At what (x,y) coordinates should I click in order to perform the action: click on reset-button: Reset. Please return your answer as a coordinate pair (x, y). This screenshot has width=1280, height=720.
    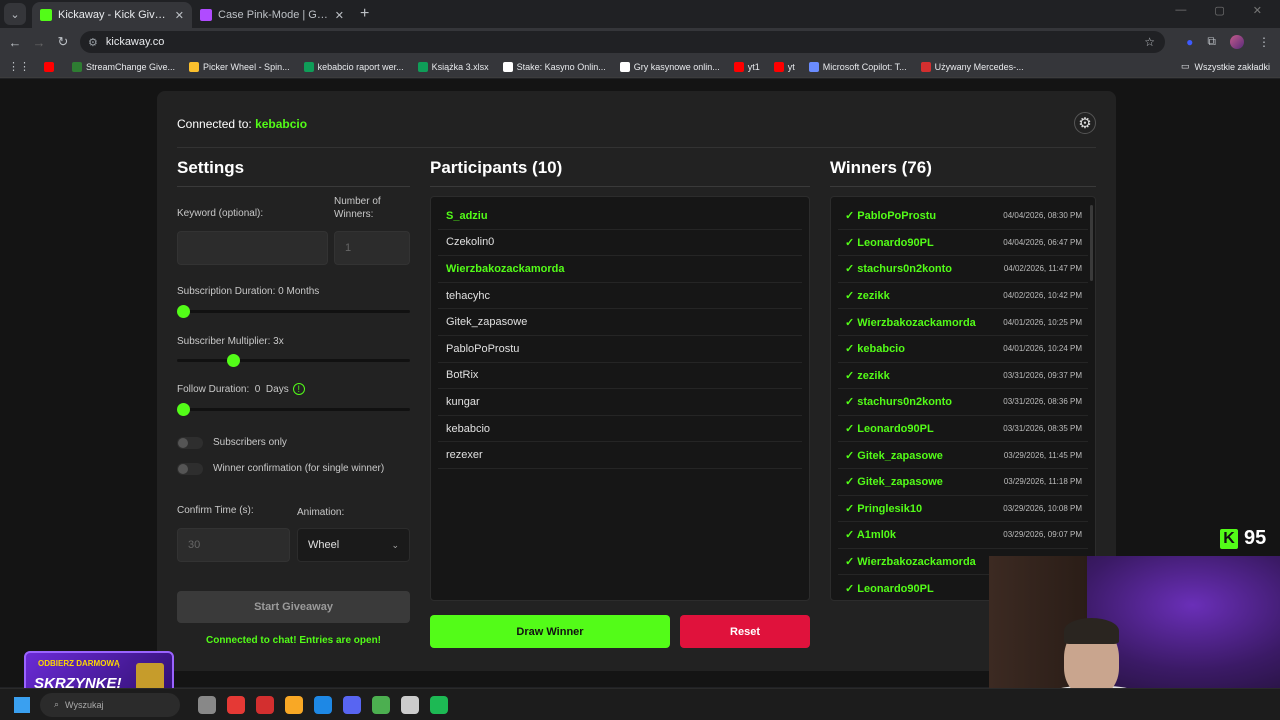
    Looking at the image, I should click on (745, 631).